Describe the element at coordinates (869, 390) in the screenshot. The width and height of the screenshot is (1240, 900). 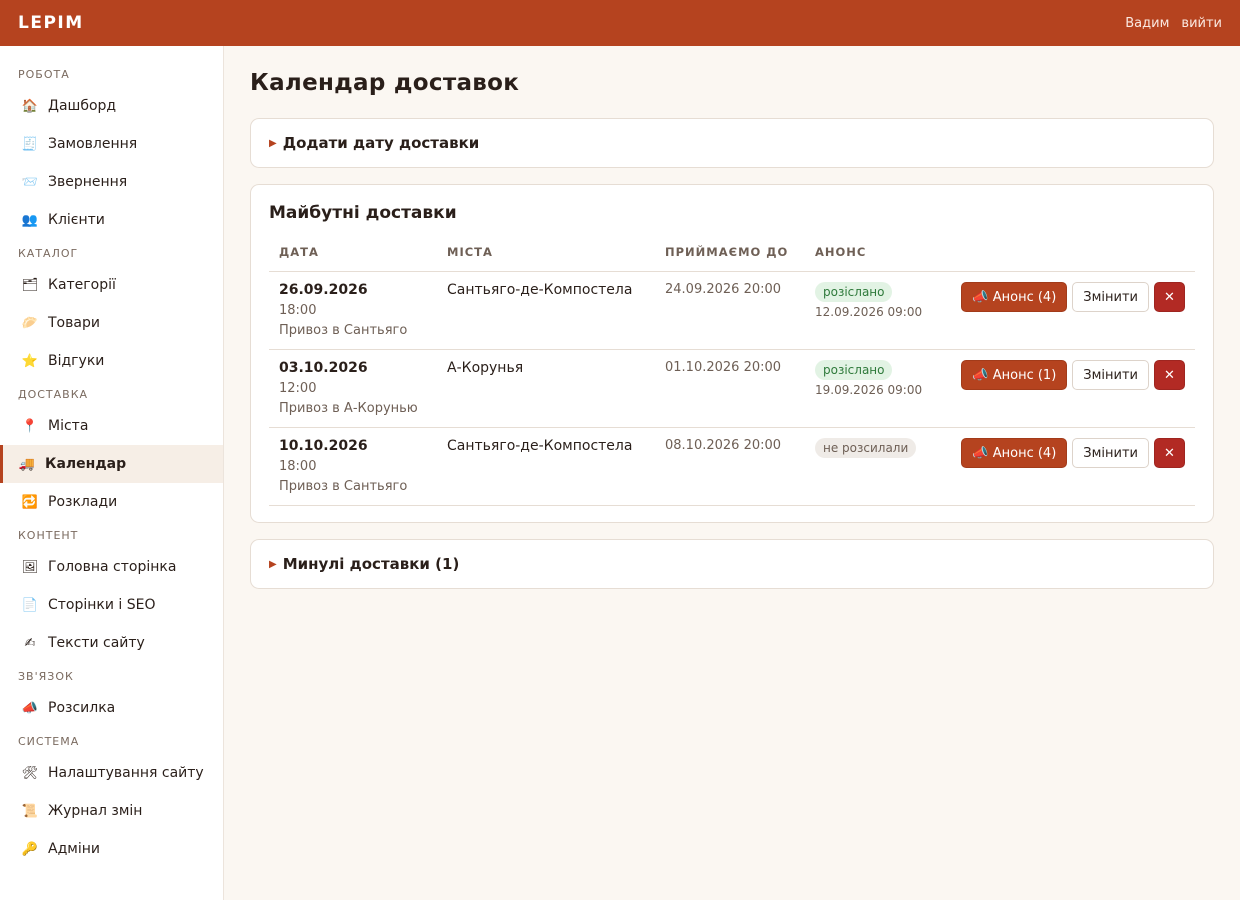
I see `sent-at-time: 19.09.2026 09:00` at that location.